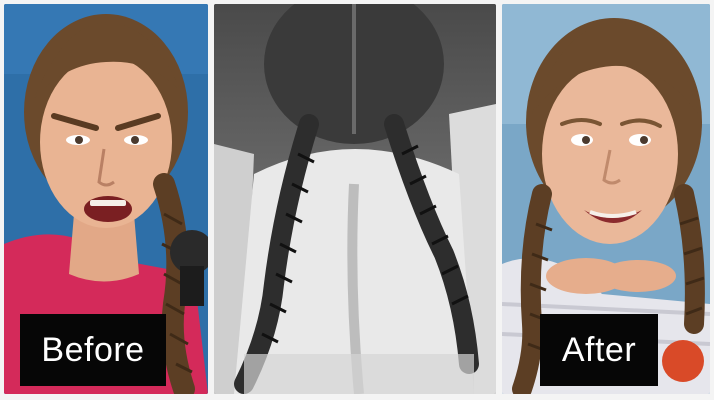 The width and height of the screenshot is (714, 400). I want to click on corner-logo-badge, so click(683, 361).